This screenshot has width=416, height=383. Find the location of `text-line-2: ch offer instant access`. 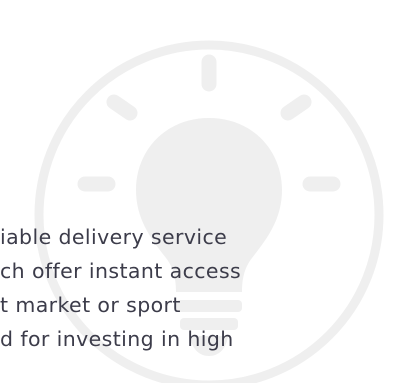

text-line-2: ch offer instant access is located at coordinates (121, 271).